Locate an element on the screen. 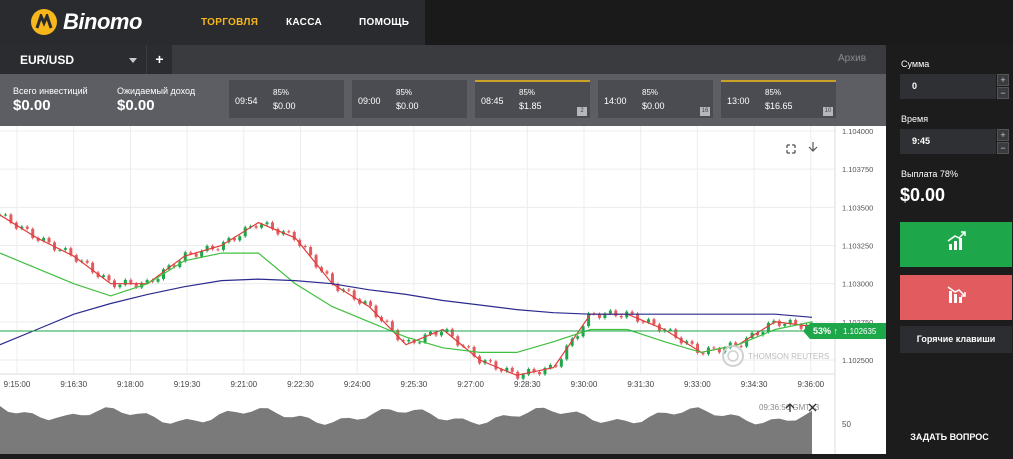 The height and width of the screenshot is (459, 1013). time-increment-button: + is located at coordinates (1003, 135).